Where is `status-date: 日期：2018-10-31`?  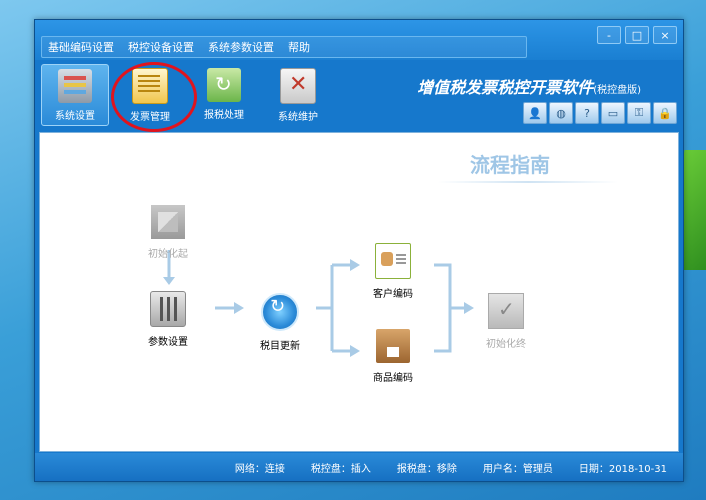 status-date: 日期：2018-10-31 is located at coordinates (622, 469).